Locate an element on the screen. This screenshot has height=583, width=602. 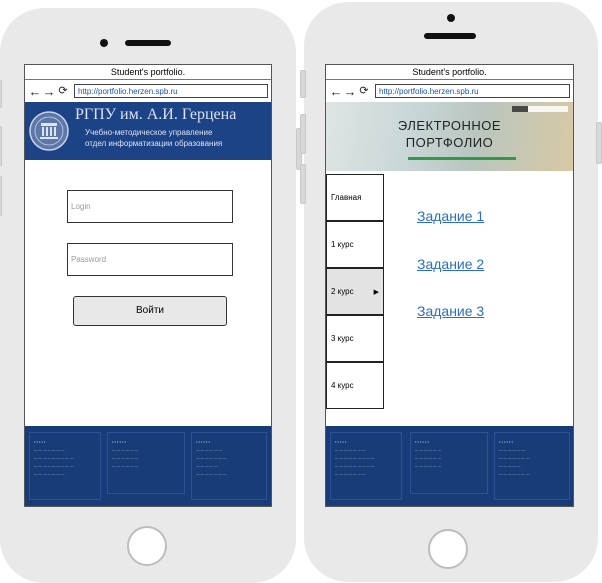
menu-item-course-4: 4 курс is located at coordinates (355, 385).